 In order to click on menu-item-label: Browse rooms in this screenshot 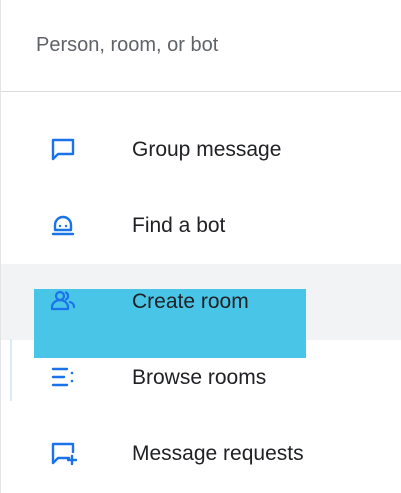, I will do `click(199, 377)`.